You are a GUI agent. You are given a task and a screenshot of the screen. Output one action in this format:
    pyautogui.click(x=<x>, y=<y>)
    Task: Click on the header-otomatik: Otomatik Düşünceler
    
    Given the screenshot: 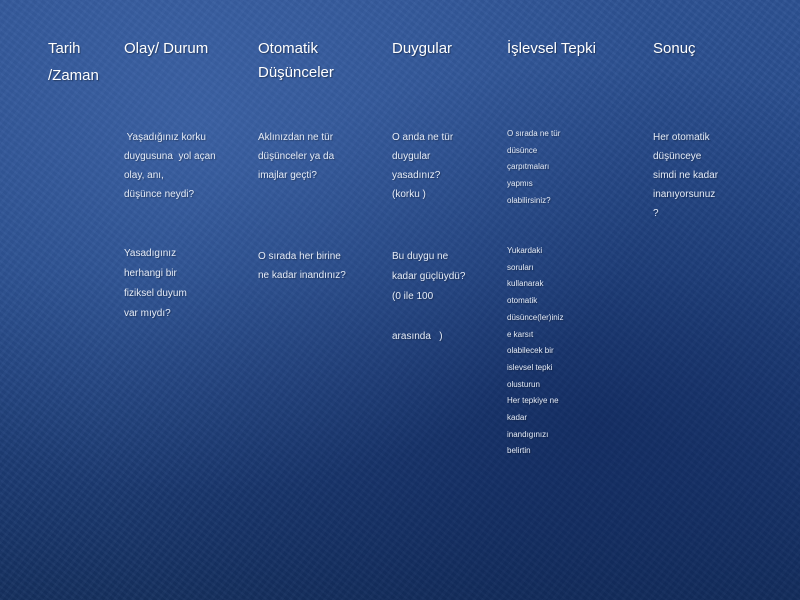 What is the action you would take?
    pyautogui.click(x=296, y=61)
    